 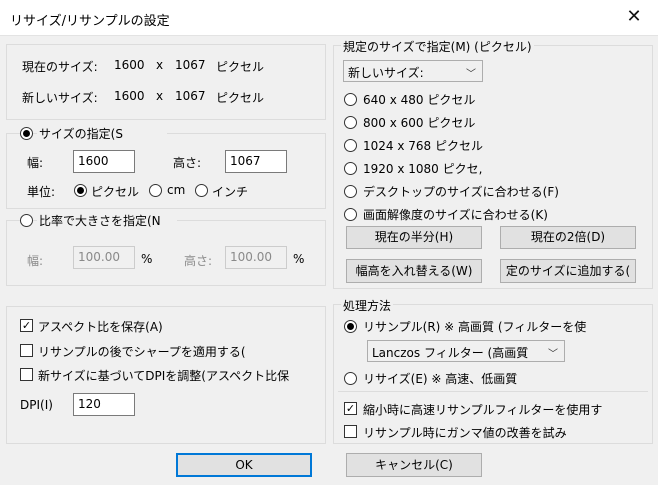 I want to click on ratio-width-label: 幅:, so click(x=35, y=261).